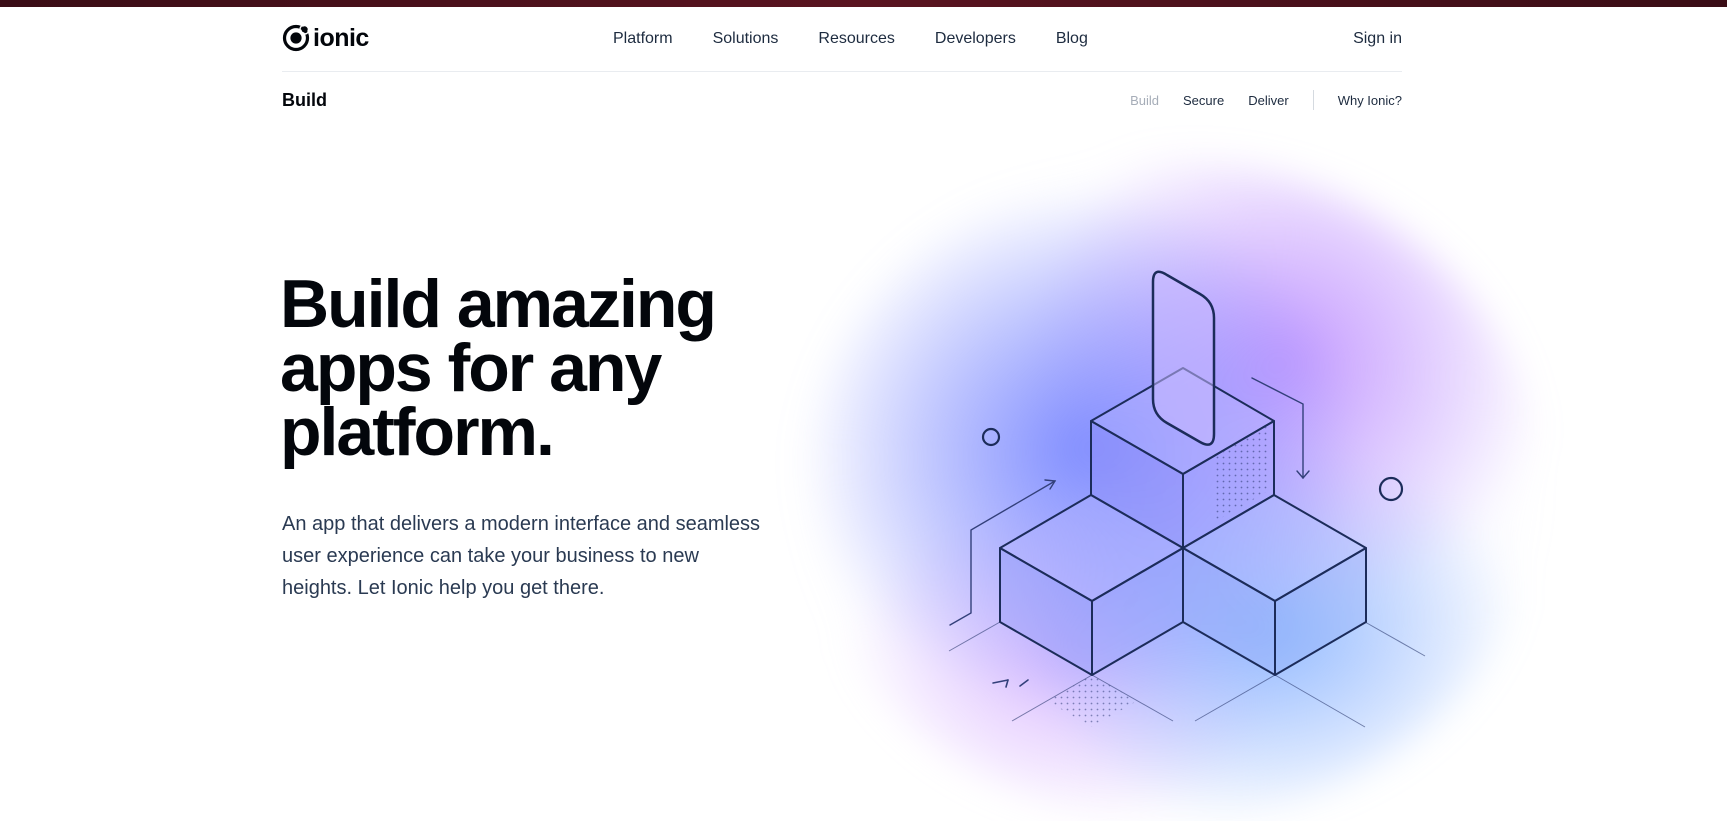  I want to click on nav-item-resources: Resources, so click(856, 39).